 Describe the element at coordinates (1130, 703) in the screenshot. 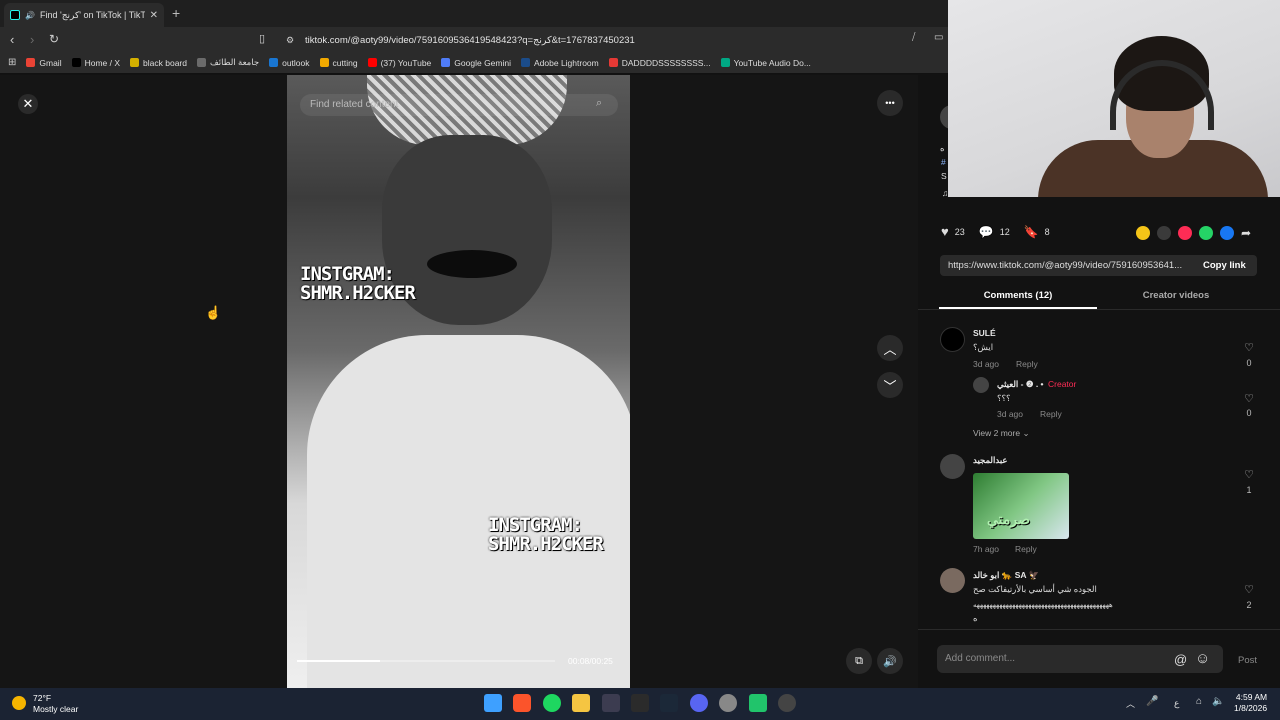

I see `tray-chevron-icon: ︿` at that location.